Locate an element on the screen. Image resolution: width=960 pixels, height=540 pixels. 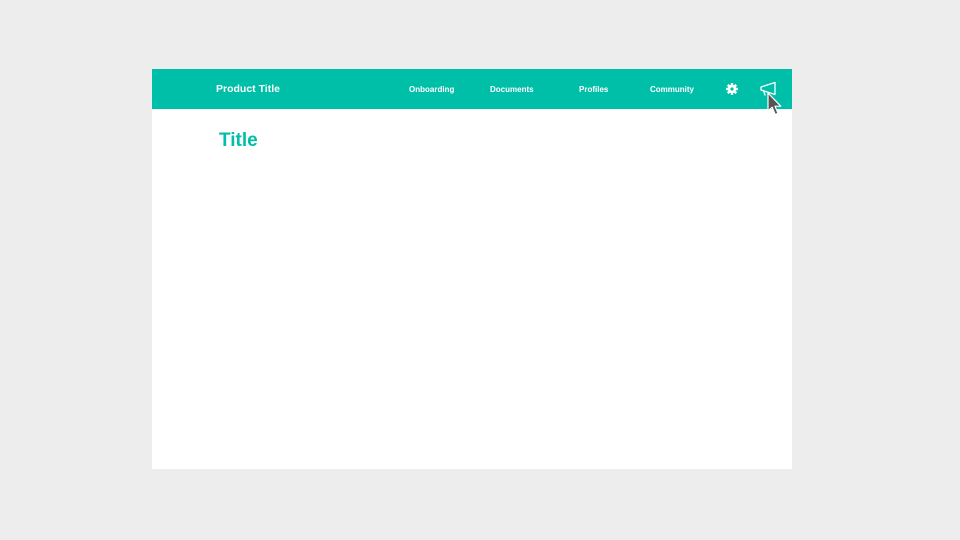
nav-item-profiles: Profiles is located at coordinates (593, 89).